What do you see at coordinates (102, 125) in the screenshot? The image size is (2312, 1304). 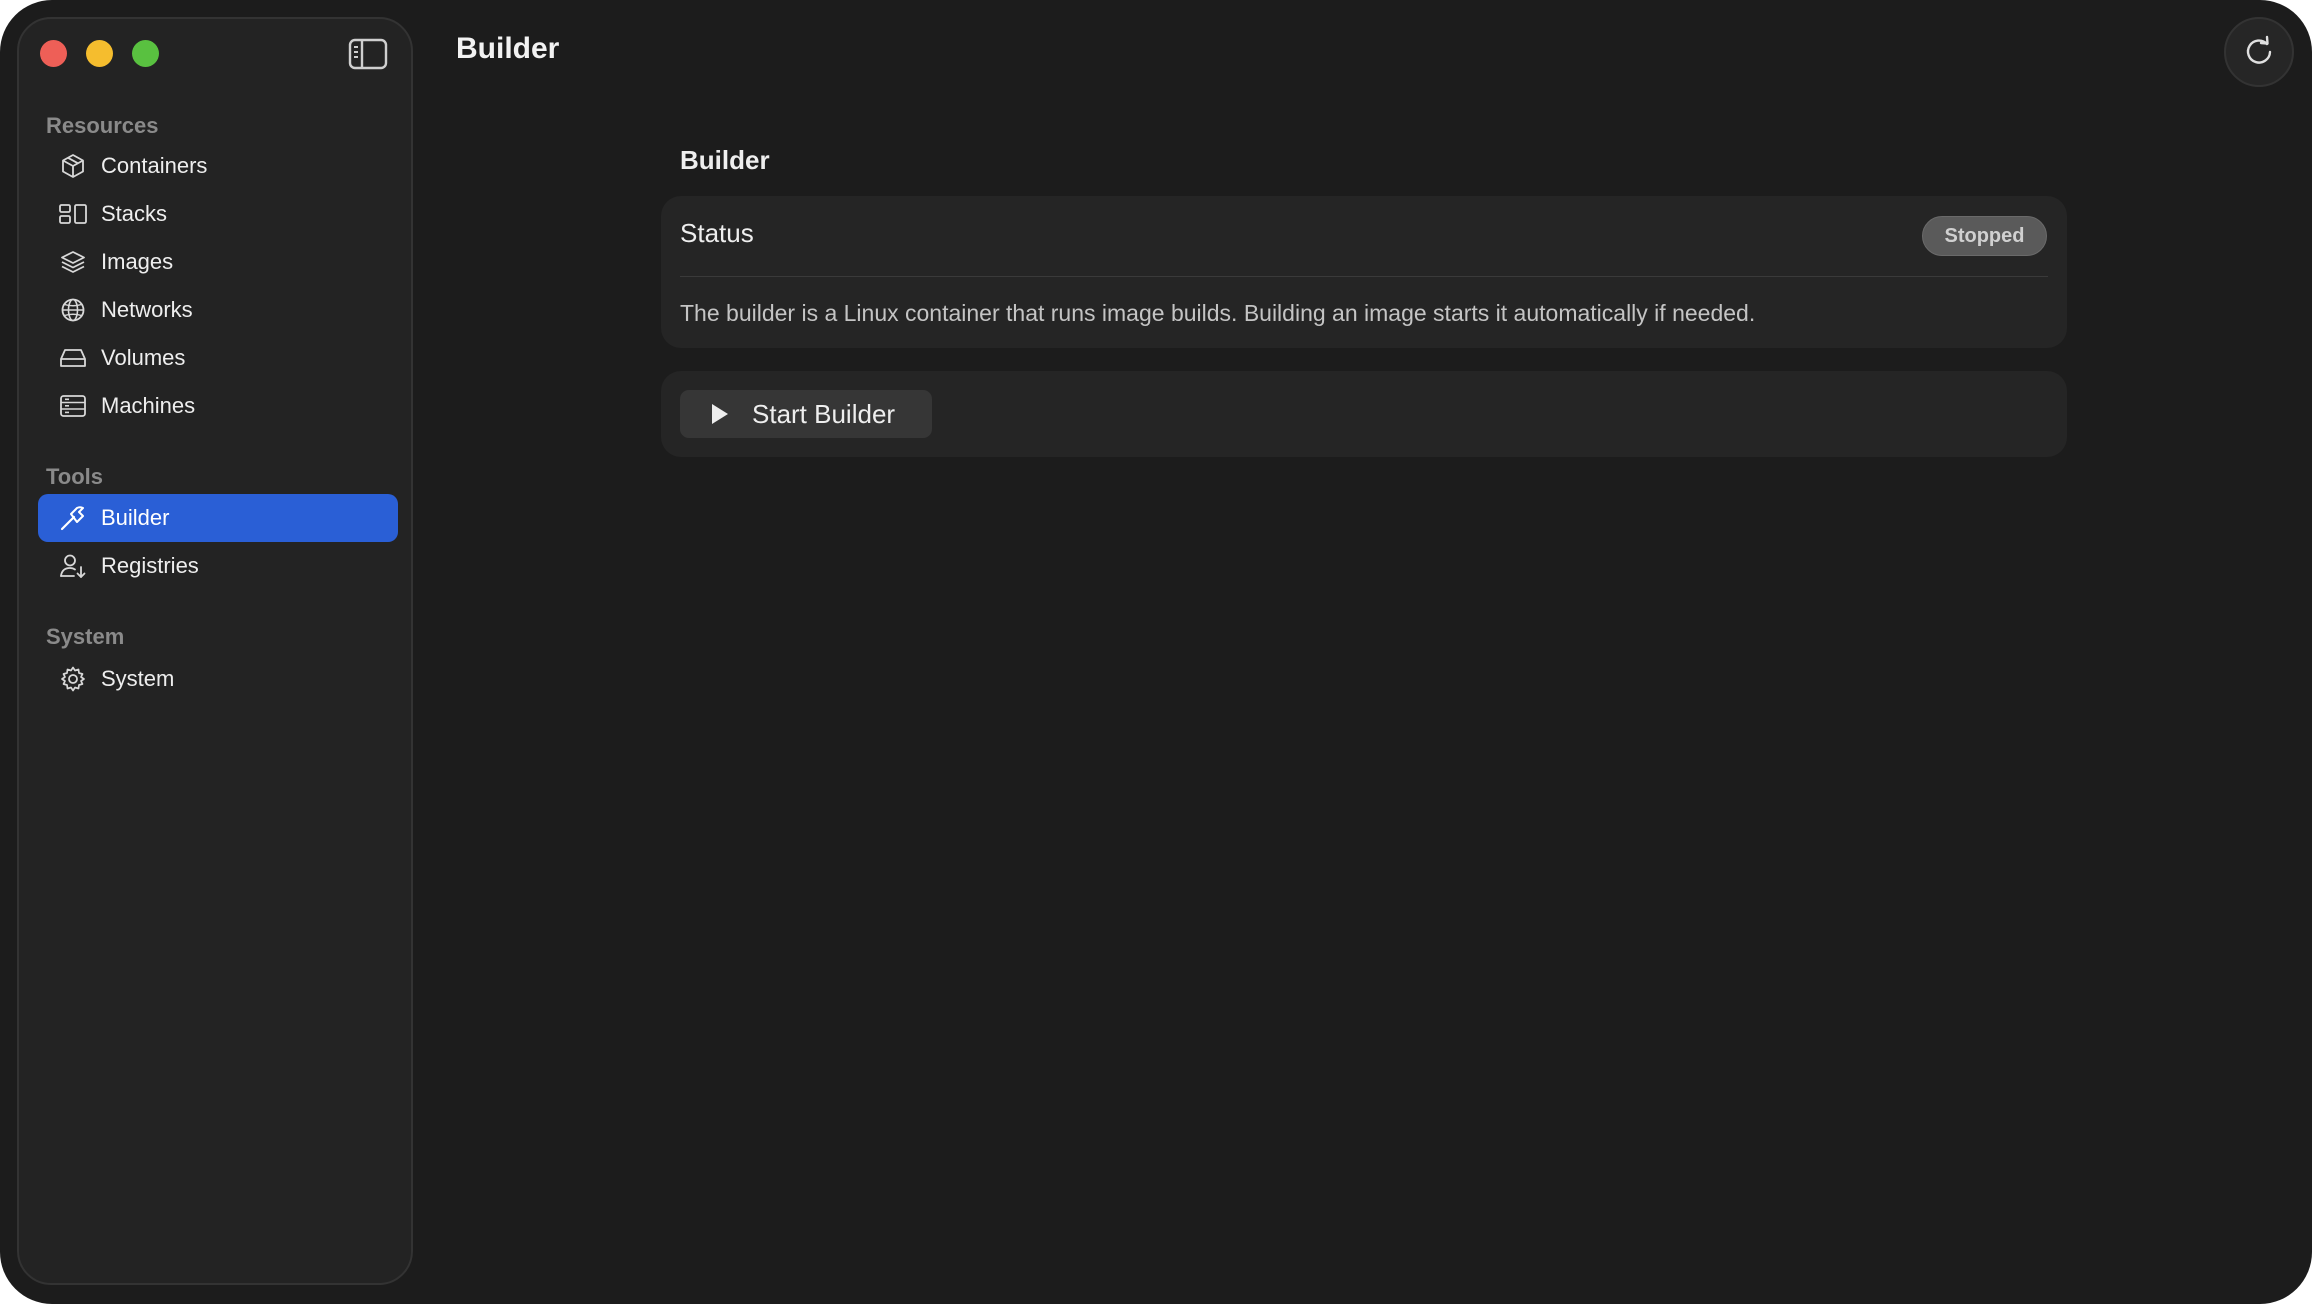 I see `section-label-resources: Resources` at bounding box center [102, 125].